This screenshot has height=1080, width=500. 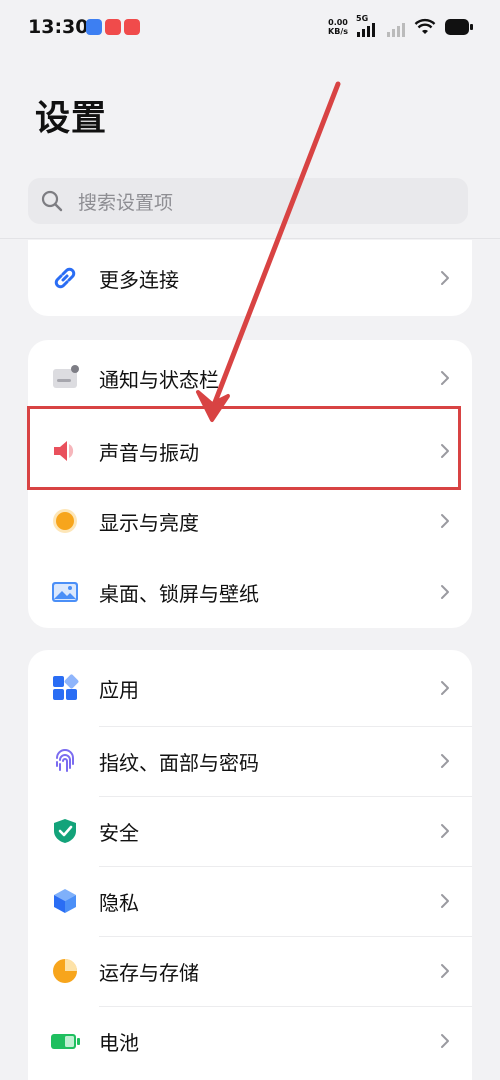 What do you see at coordinates (179, 593) in the screenshot?
I see `settings-item-label: 桌面、锁屏与壁纸` at bounding box center [179, 593].